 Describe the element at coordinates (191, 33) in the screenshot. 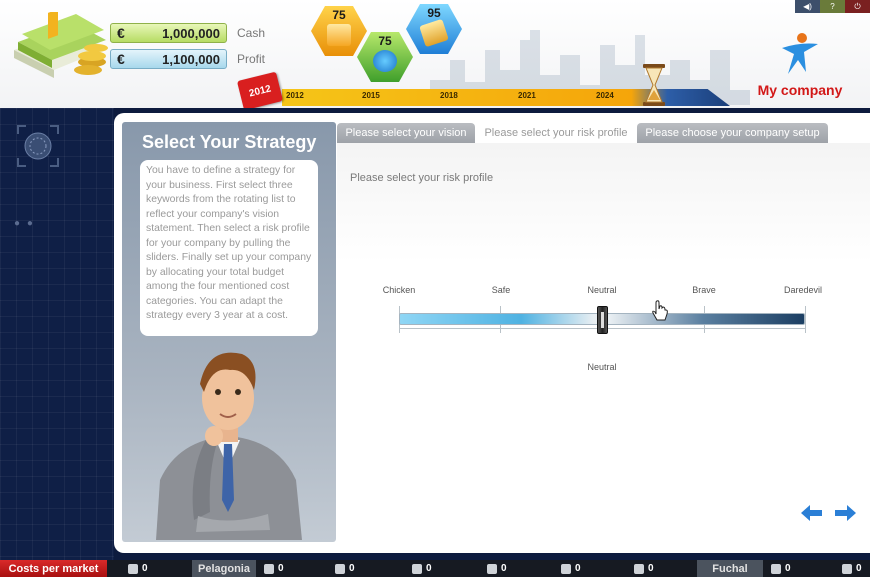

I see `cash-value: 1,000,000` at that location.